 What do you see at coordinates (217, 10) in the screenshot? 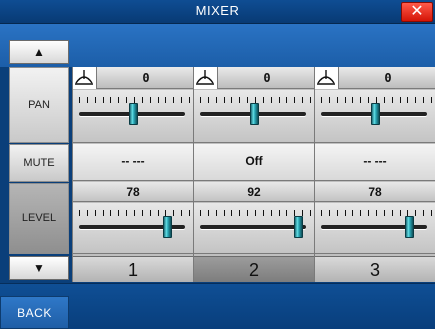
I see `window-title: MIXER` at bounding box center [217, 10].